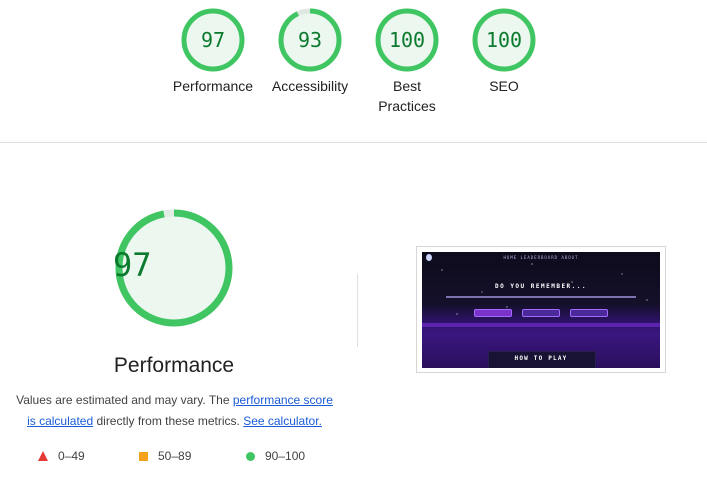  Describe the element at coordinates (357, 310) in the screenshot. I see `vertical-divider` at that location.